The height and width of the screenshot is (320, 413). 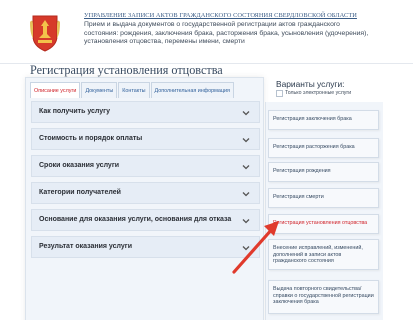 What do you see at coordinates (145, 247) in the screenshot?
I see `accordion-result: Результат оказания услуги` at bounding box center [145, 247].